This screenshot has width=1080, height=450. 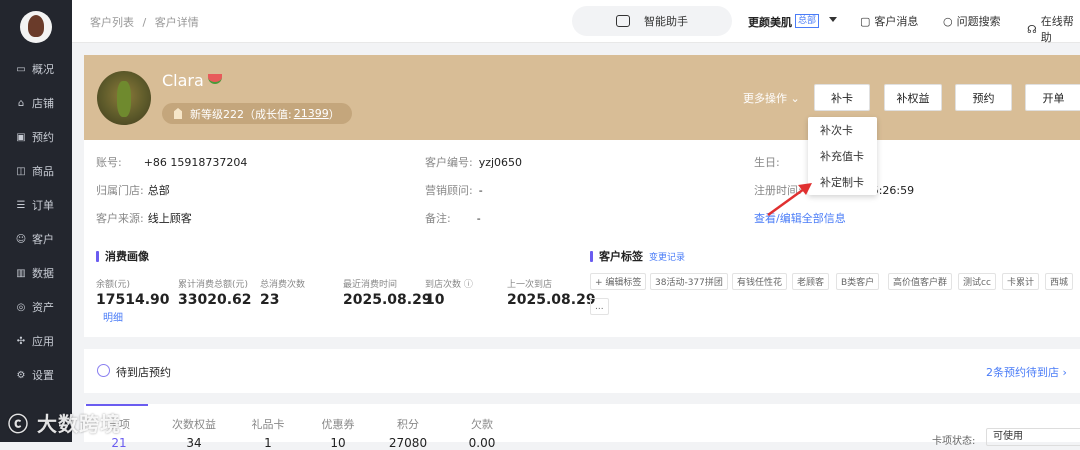 What do you see at coordinates (195, 162) in the screenshot?
I see `account-value: +86 15918737204` at bounding box center [195, 162].